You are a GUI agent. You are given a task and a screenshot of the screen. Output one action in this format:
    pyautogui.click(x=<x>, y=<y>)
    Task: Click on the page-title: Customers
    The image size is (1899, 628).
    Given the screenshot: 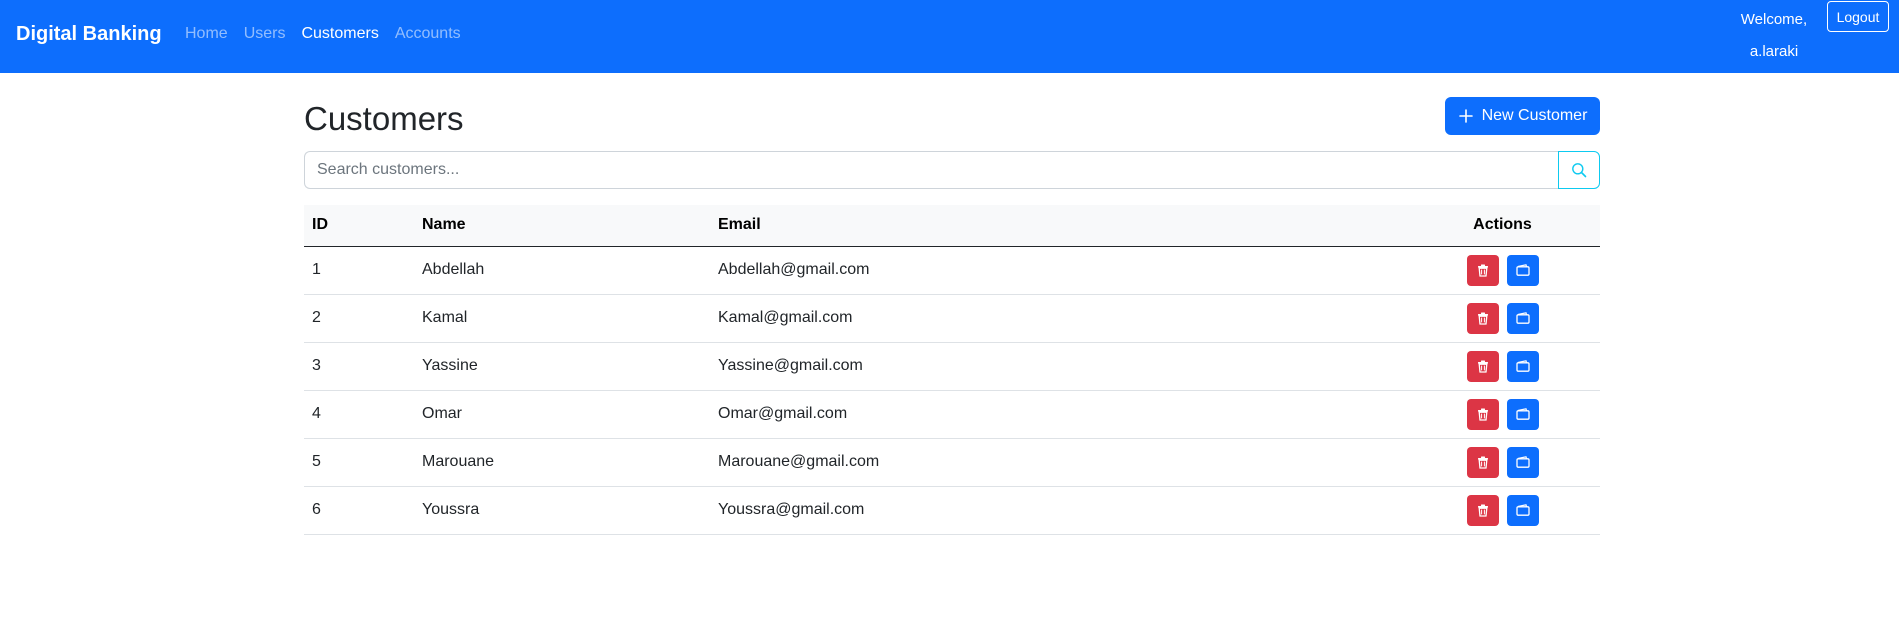 What is the action you would take?
    pyautogui.click(x=384, y=118)
    